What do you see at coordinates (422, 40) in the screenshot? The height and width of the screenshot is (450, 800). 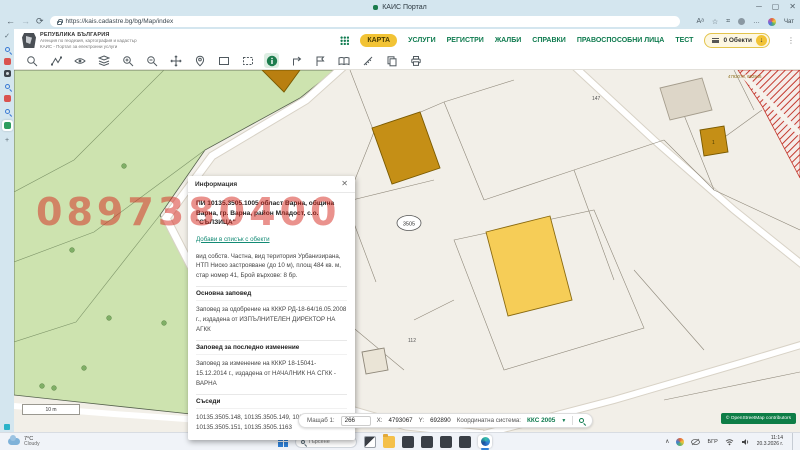 I see `nav-uslugi: УСЛУГИ` at bounding box center [422, 40].